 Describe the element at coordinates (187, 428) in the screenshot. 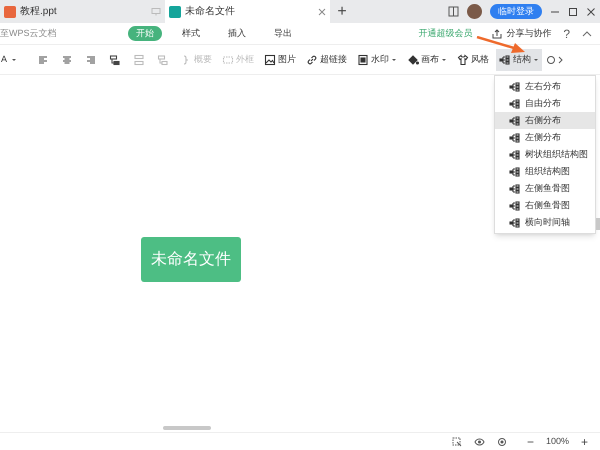

I see `horizontal-scrollbar` at that location.